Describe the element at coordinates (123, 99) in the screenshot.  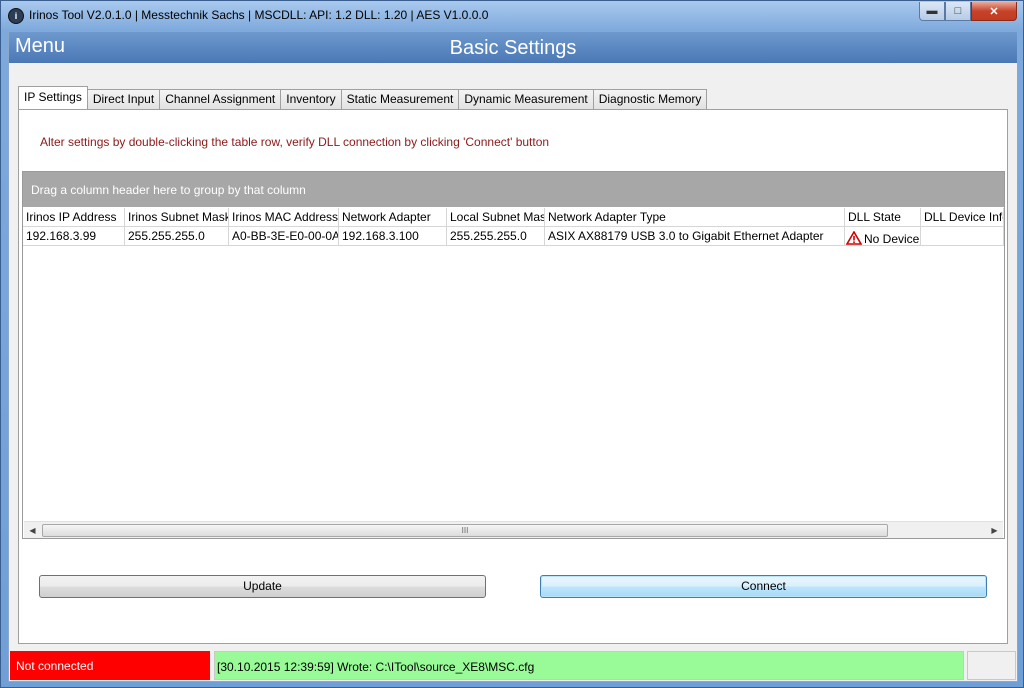
I see `tab-direct-input: Direct Input` at that location.